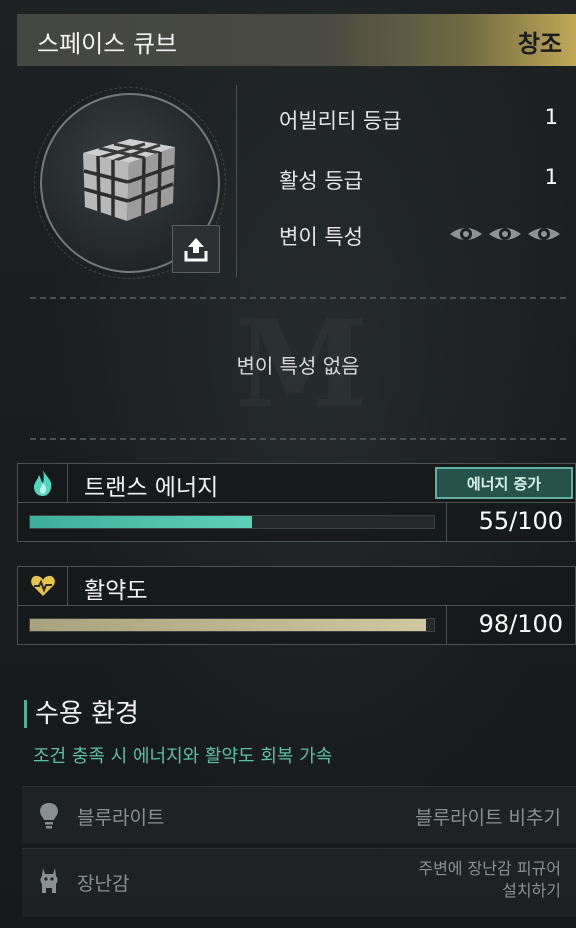  I want to click on mutation-slots, so click(505, 234).